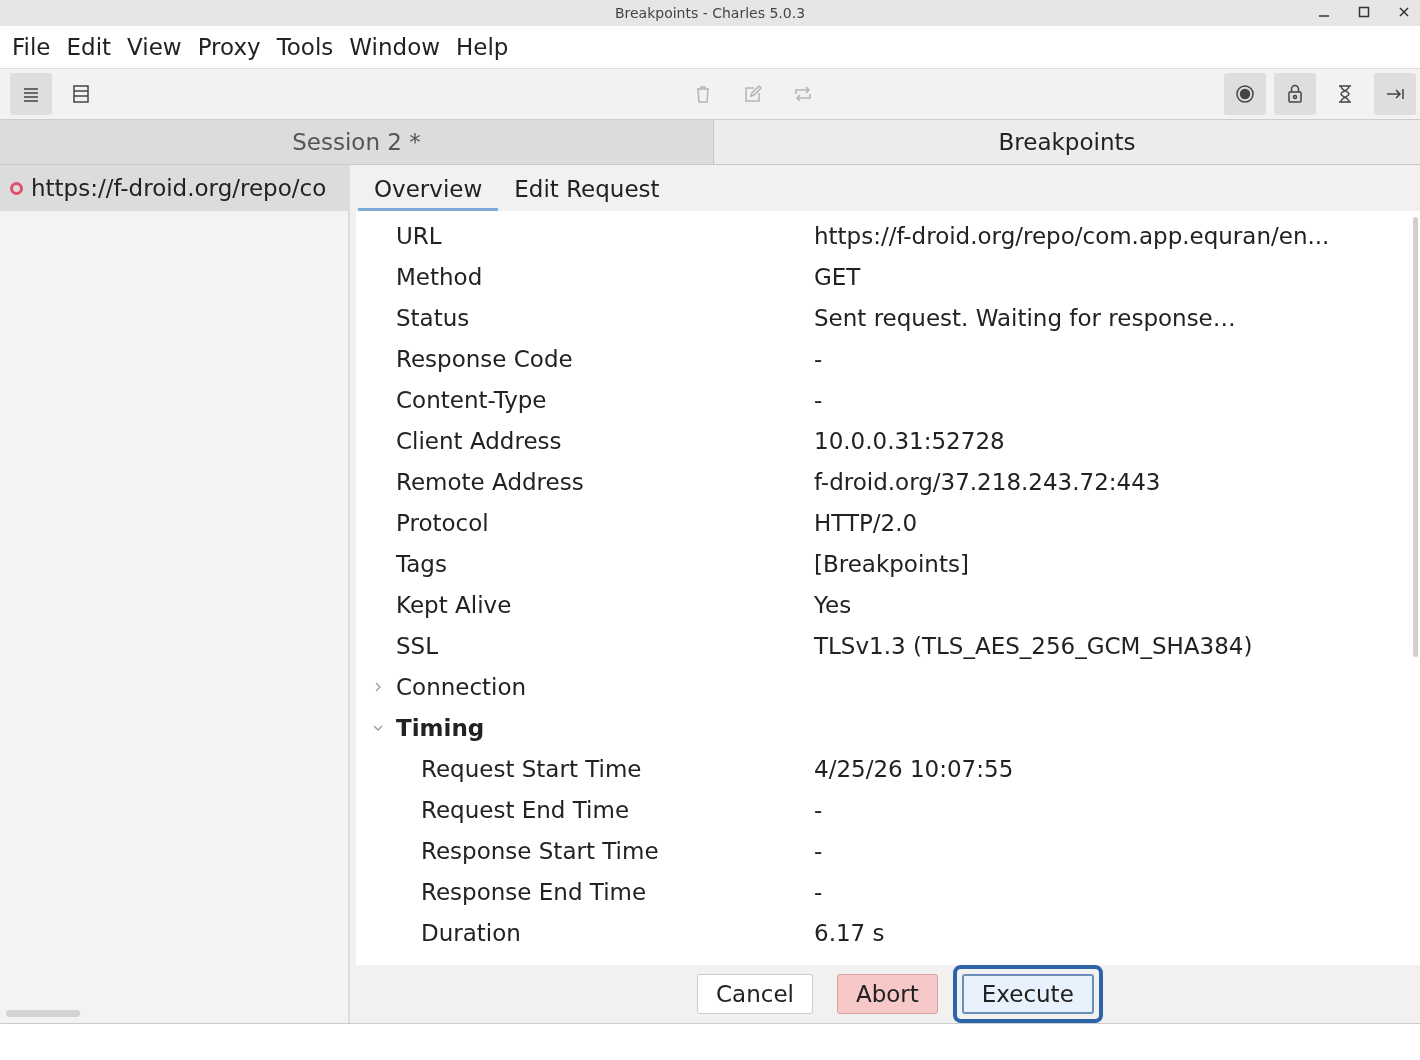 The height and width of the screenshot is (1060, 1420). Describe the element at coordinates (417, 645) in the screenshot. I see `field-name: SSL` at that location.